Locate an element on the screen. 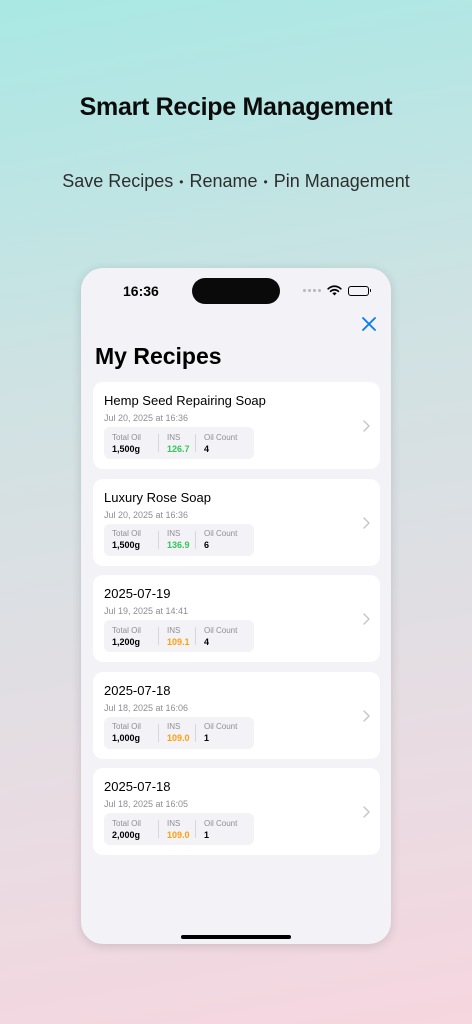  feature-rename: Rename is located at coordinates (223, 181).